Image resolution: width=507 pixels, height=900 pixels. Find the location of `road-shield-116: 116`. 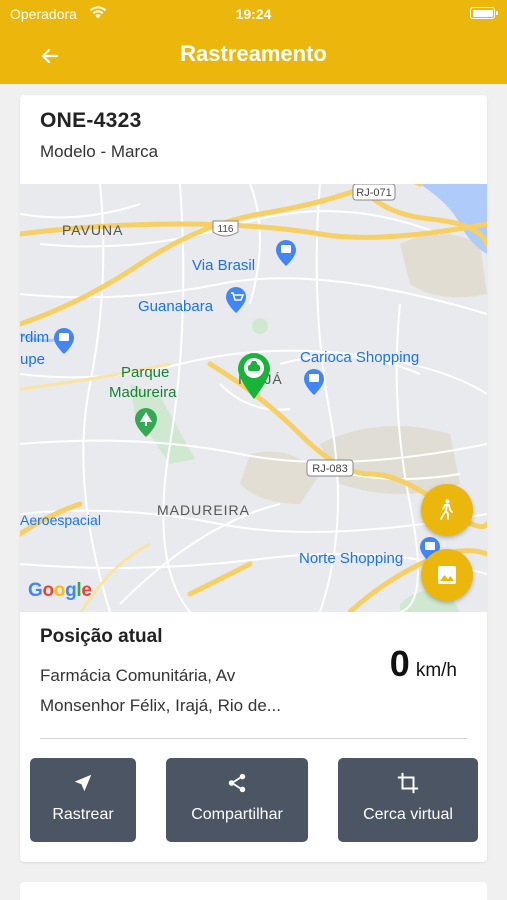

road-shield-116: 116 is located at coordinates (225, 228).